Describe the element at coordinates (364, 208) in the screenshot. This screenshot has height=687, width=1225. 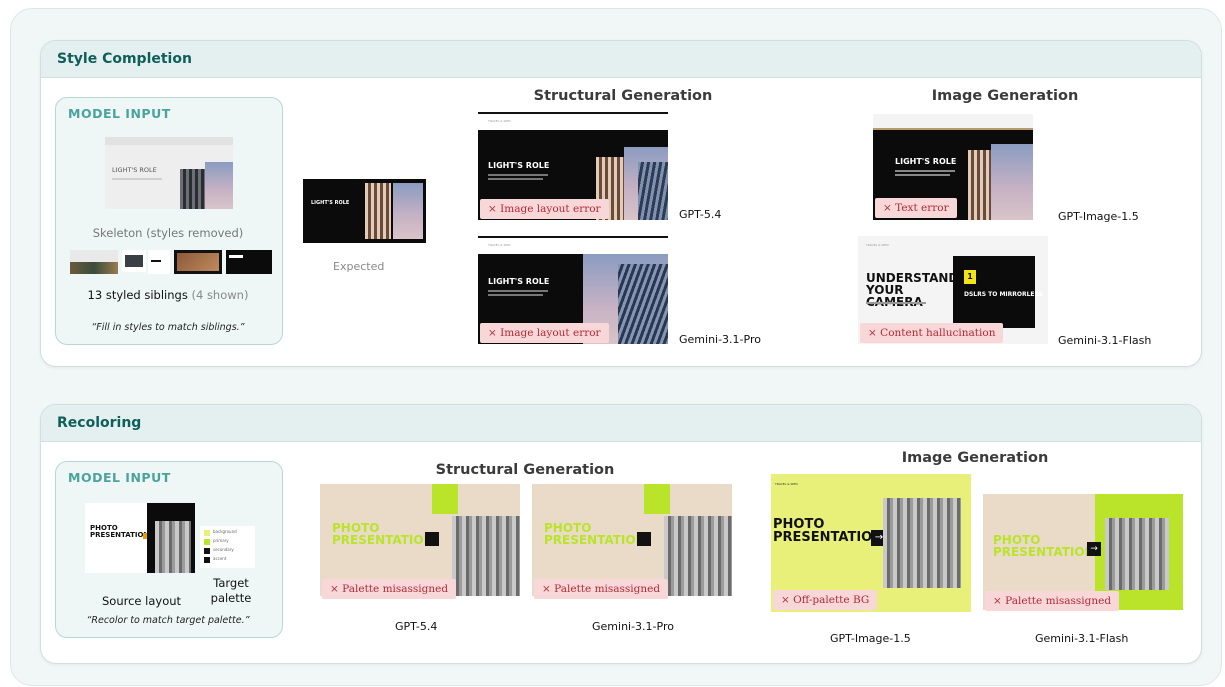
I see `expected-slide: LIGHT'S ROLE` at that location.